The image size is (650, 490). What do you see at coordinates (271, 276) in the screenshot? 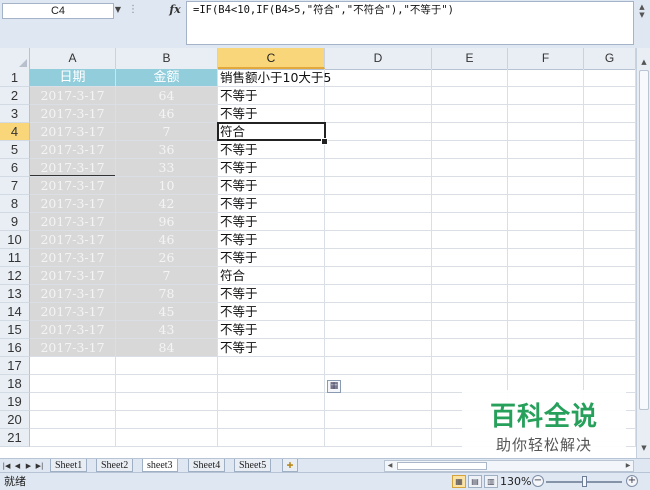
I see `result-cell: 符合` at bounding box center [271, 276].